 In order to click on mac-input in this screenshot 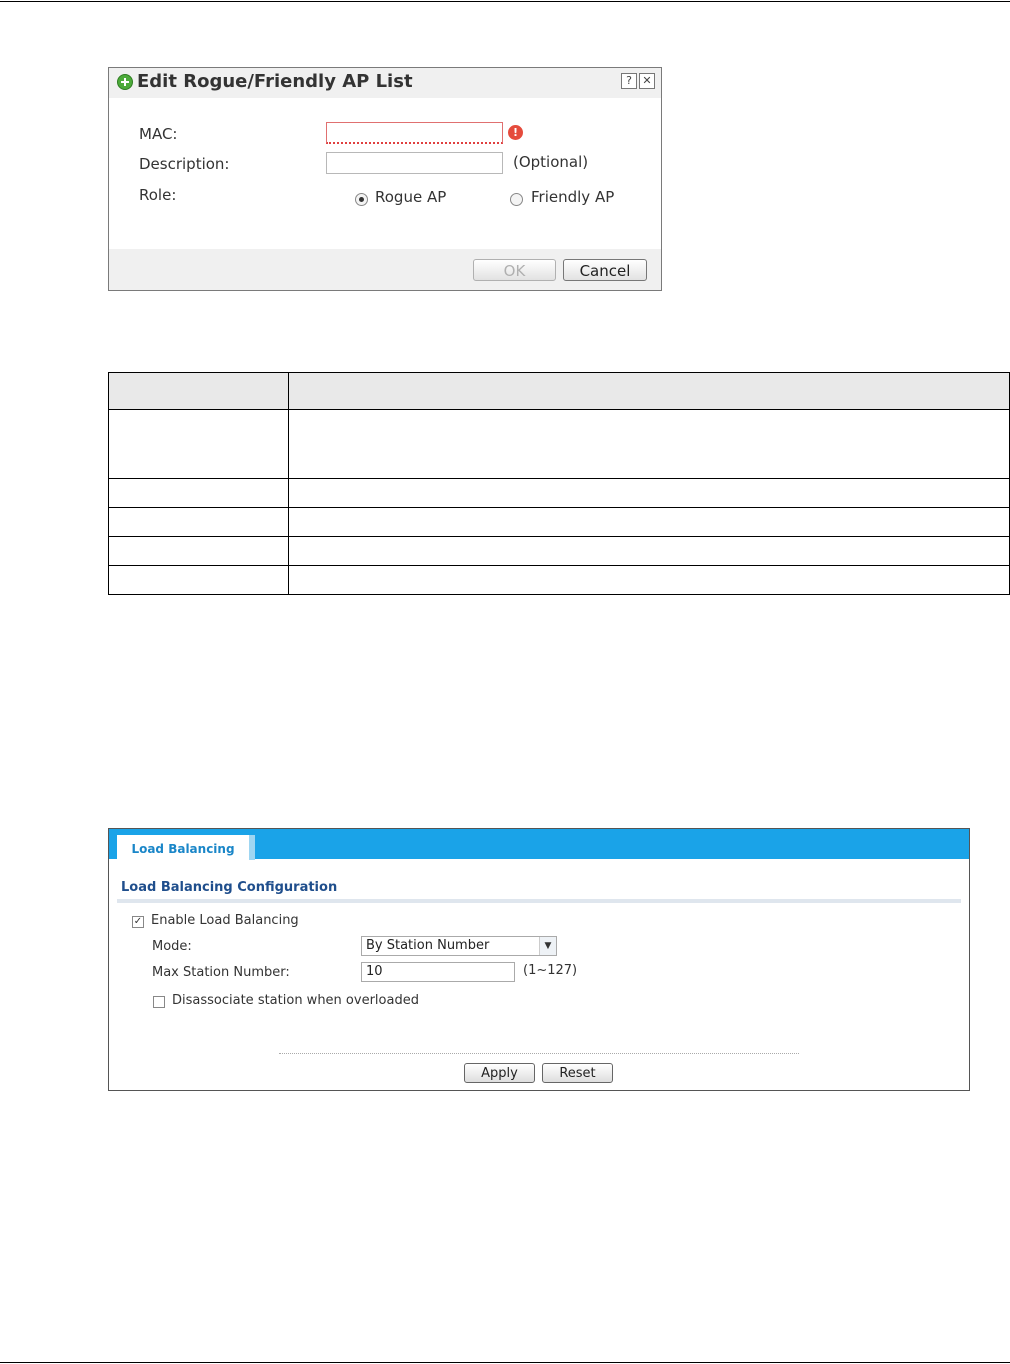, I will do `click(414, 133)`.